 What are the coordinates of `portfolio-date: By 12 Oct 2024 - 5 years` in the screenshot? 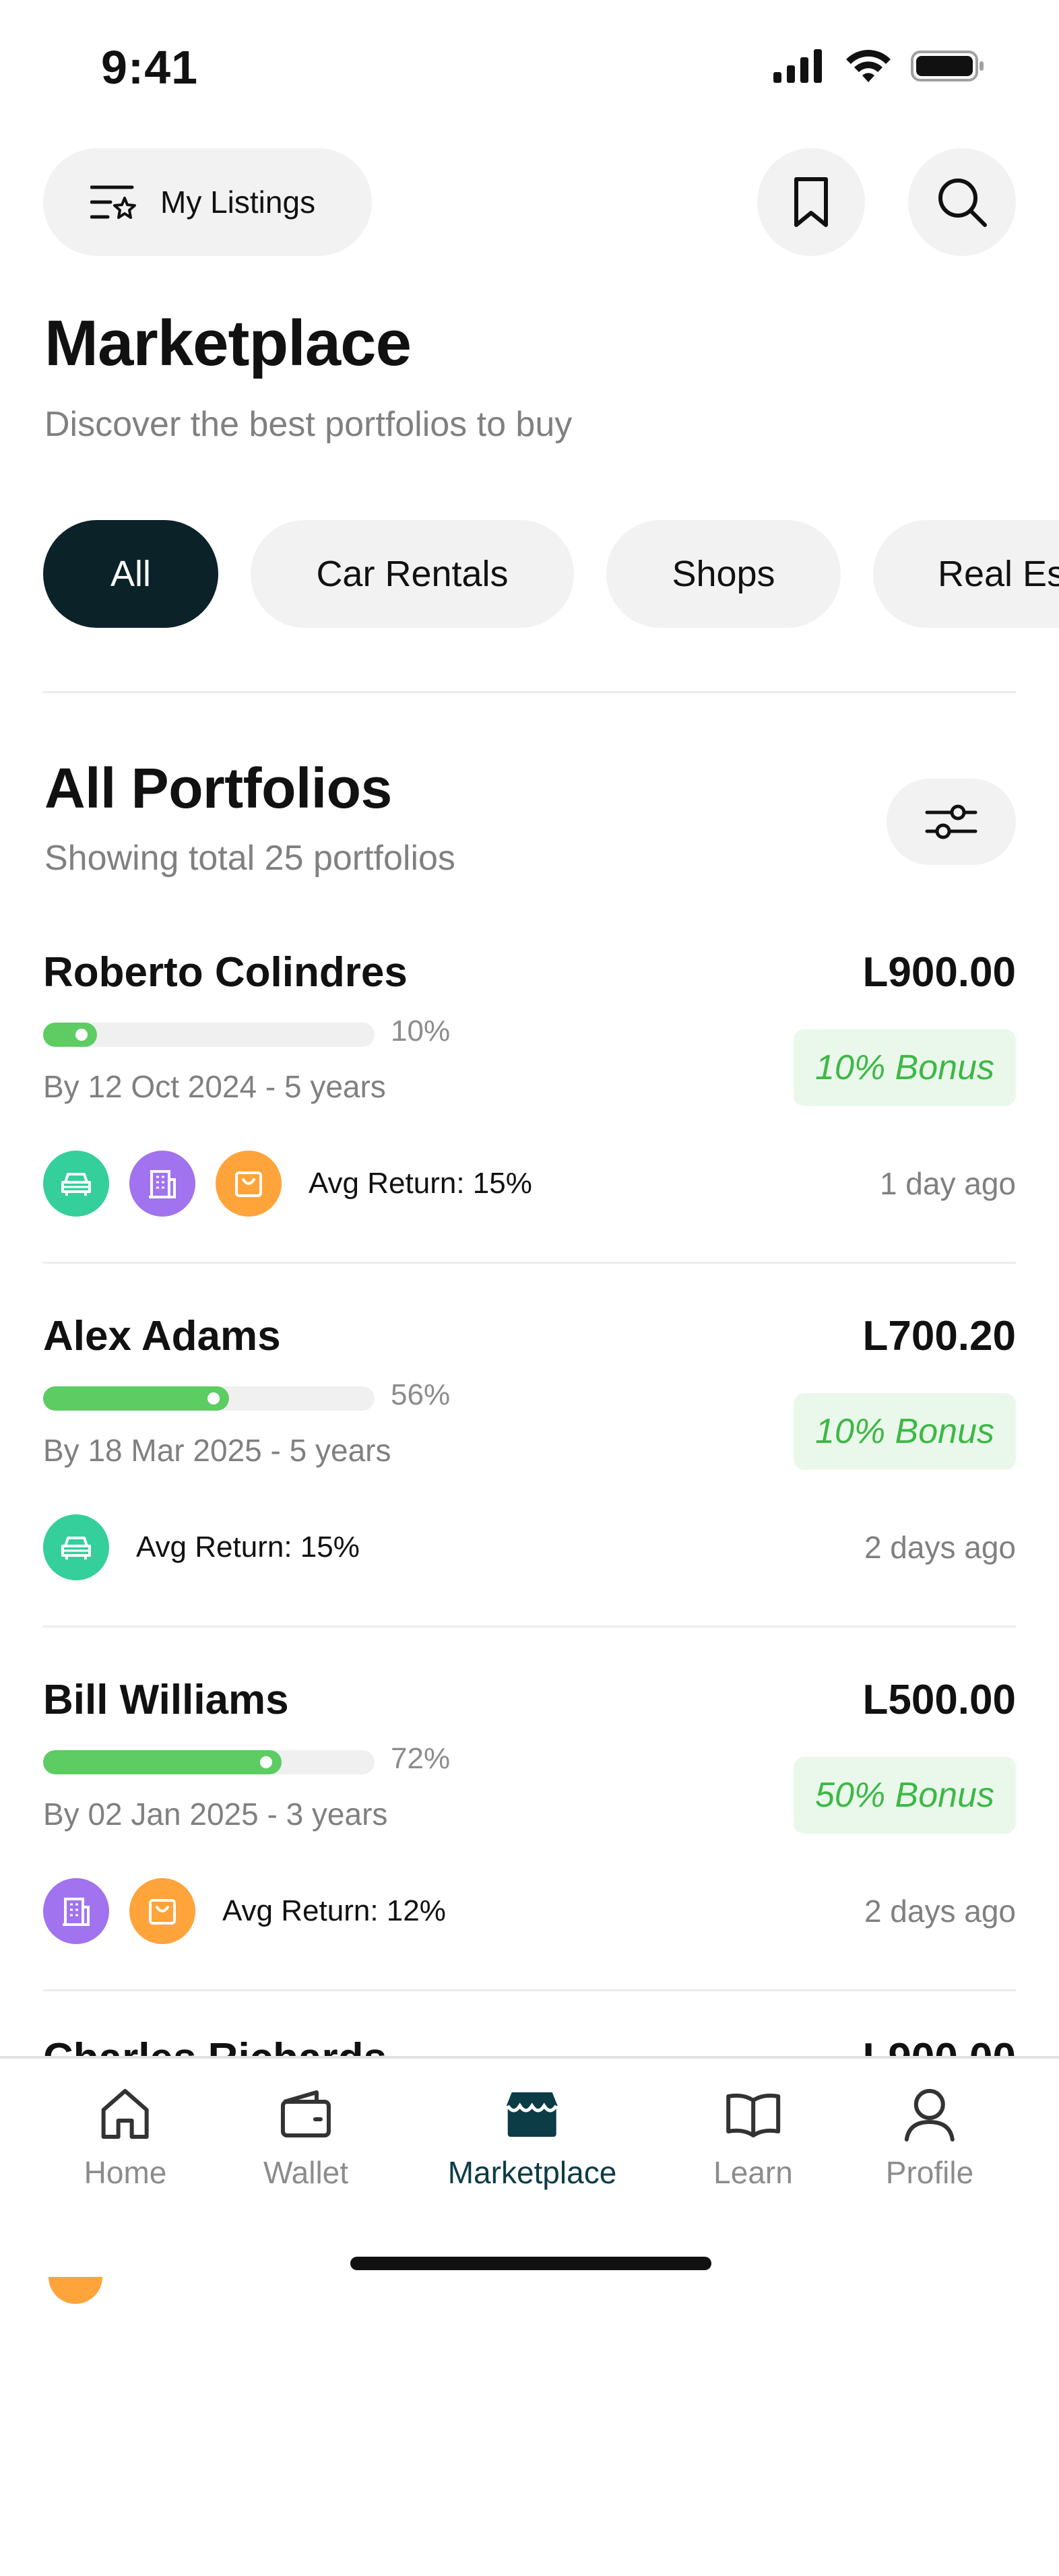 It's located at (214, 1086).